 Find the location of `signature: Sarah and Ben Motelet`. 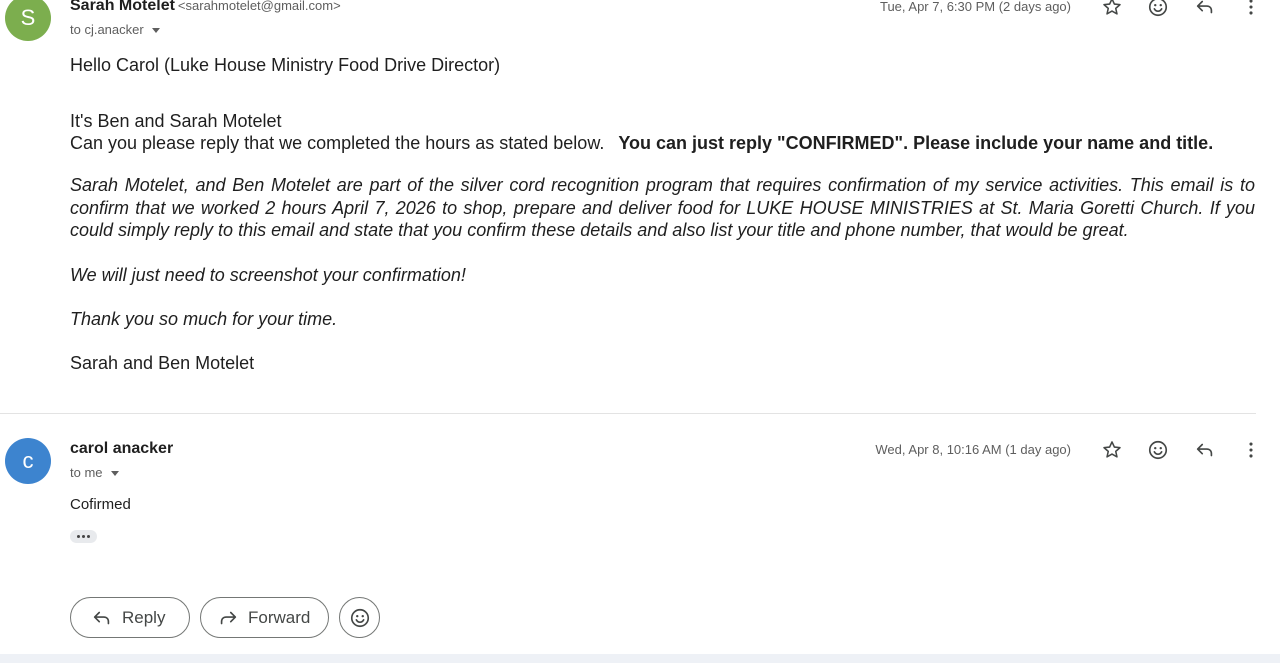

signature: Sarah and Ben Motelet is located at coordinates (162, 362).